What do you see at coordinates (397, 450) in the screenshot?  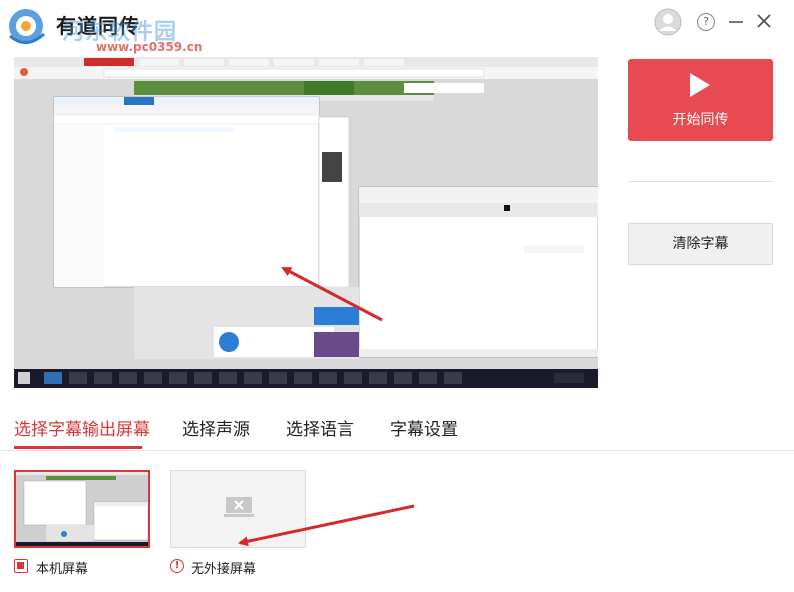 I see `tabs-divider` at bounding box center [397, 450].